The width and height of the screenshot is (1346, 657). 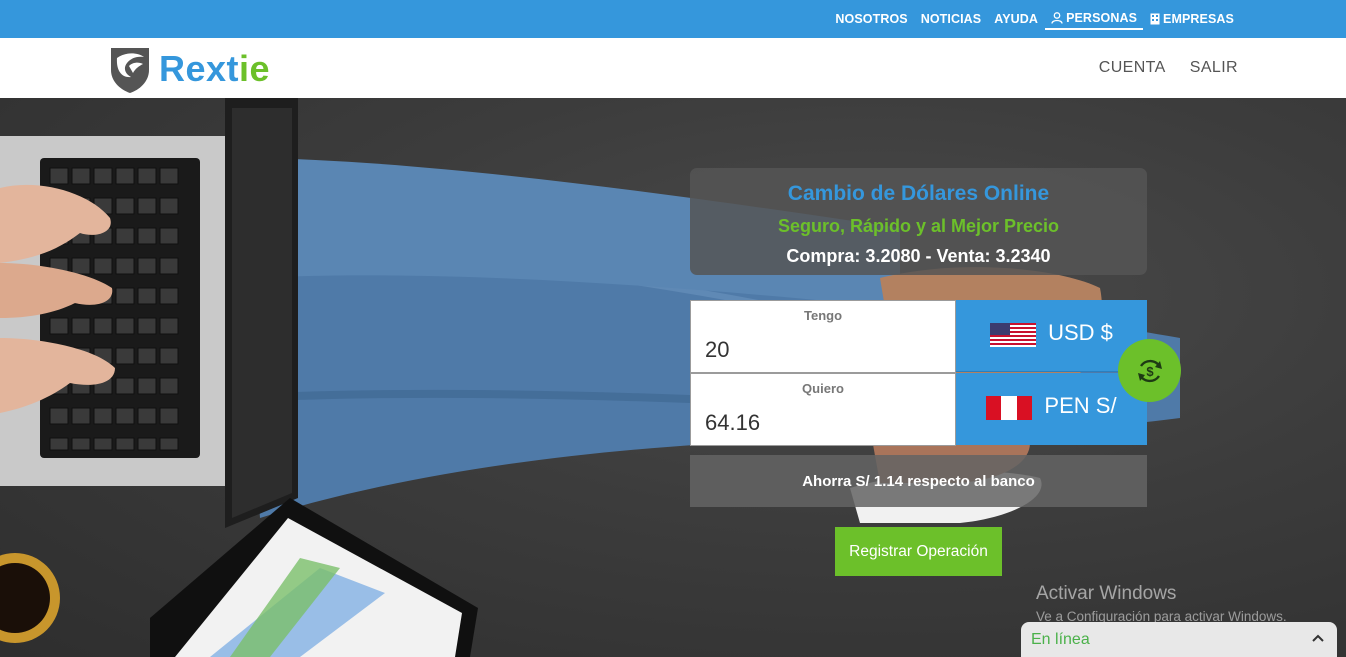 I want to click on have-label: Tengo, so click(x=823, y=315).